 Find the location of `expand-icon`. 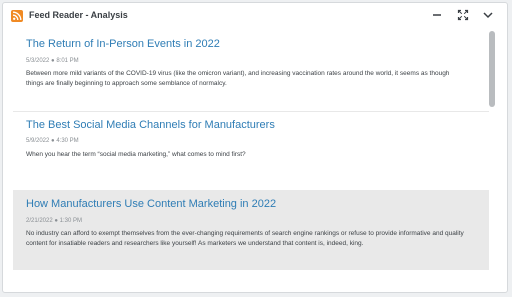

expand-icon is located at coordinates (463, 15).